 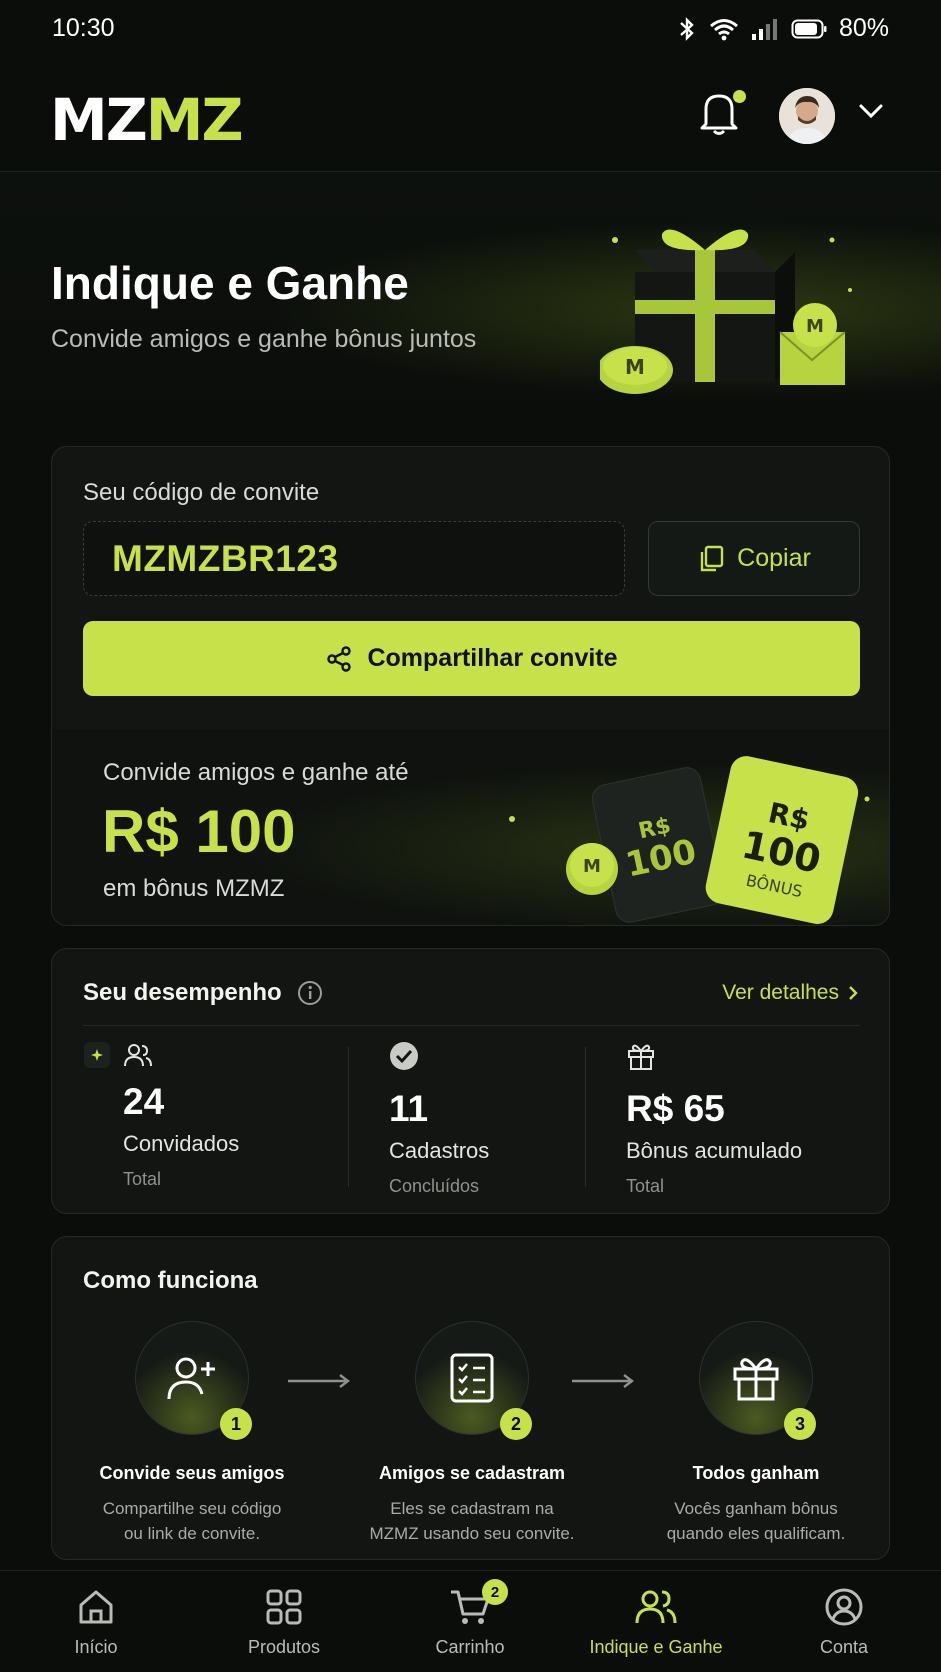 I want to click on stat-signups-value: 11, so click(x=409, y=1108).